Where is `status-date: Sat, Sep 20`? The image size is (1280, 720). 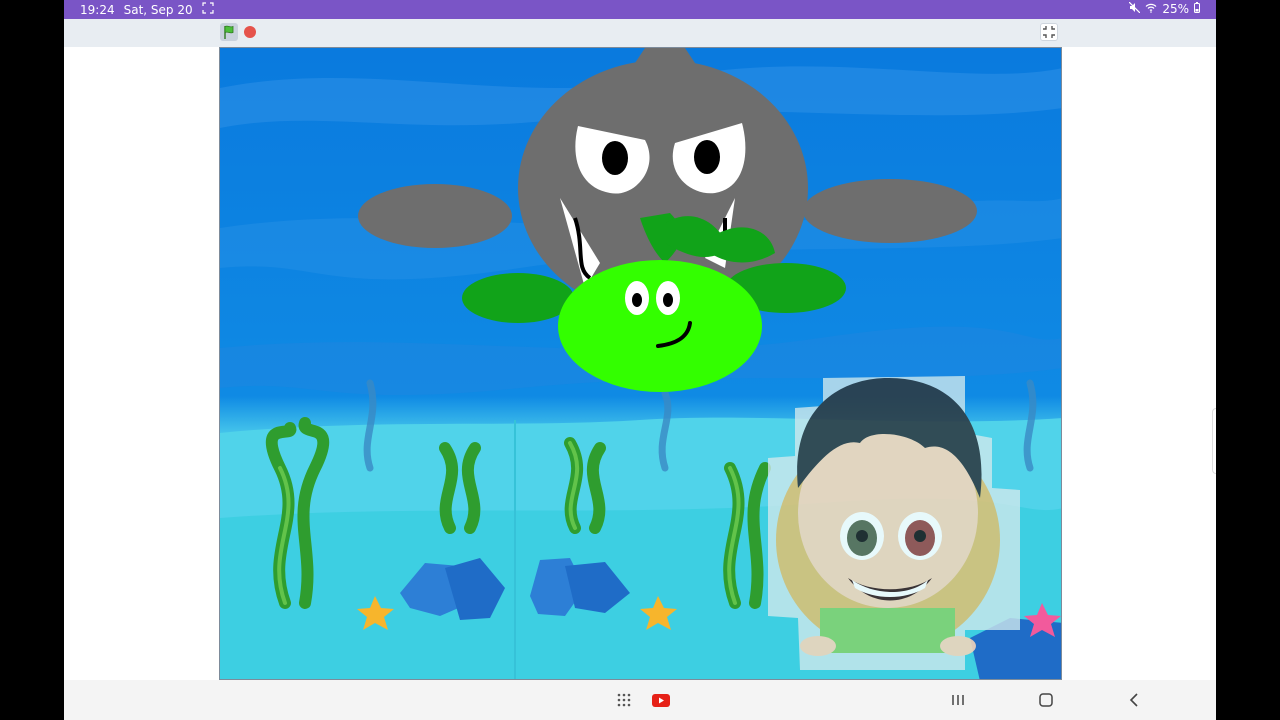 status-date: Sat, Sep 20 is located at coordinates (158, 9).